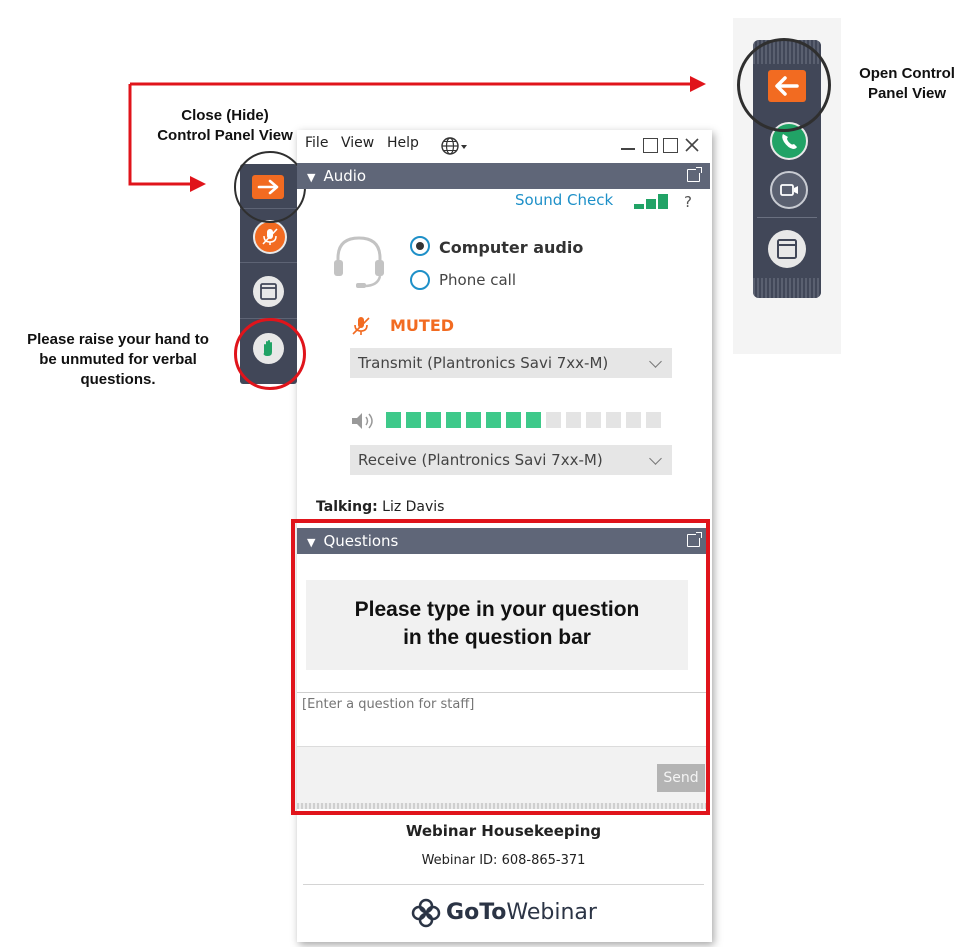 The height and width of the screenshot is (947, 977). I want to click on brand-bold: GoTo, so click(476, 912).